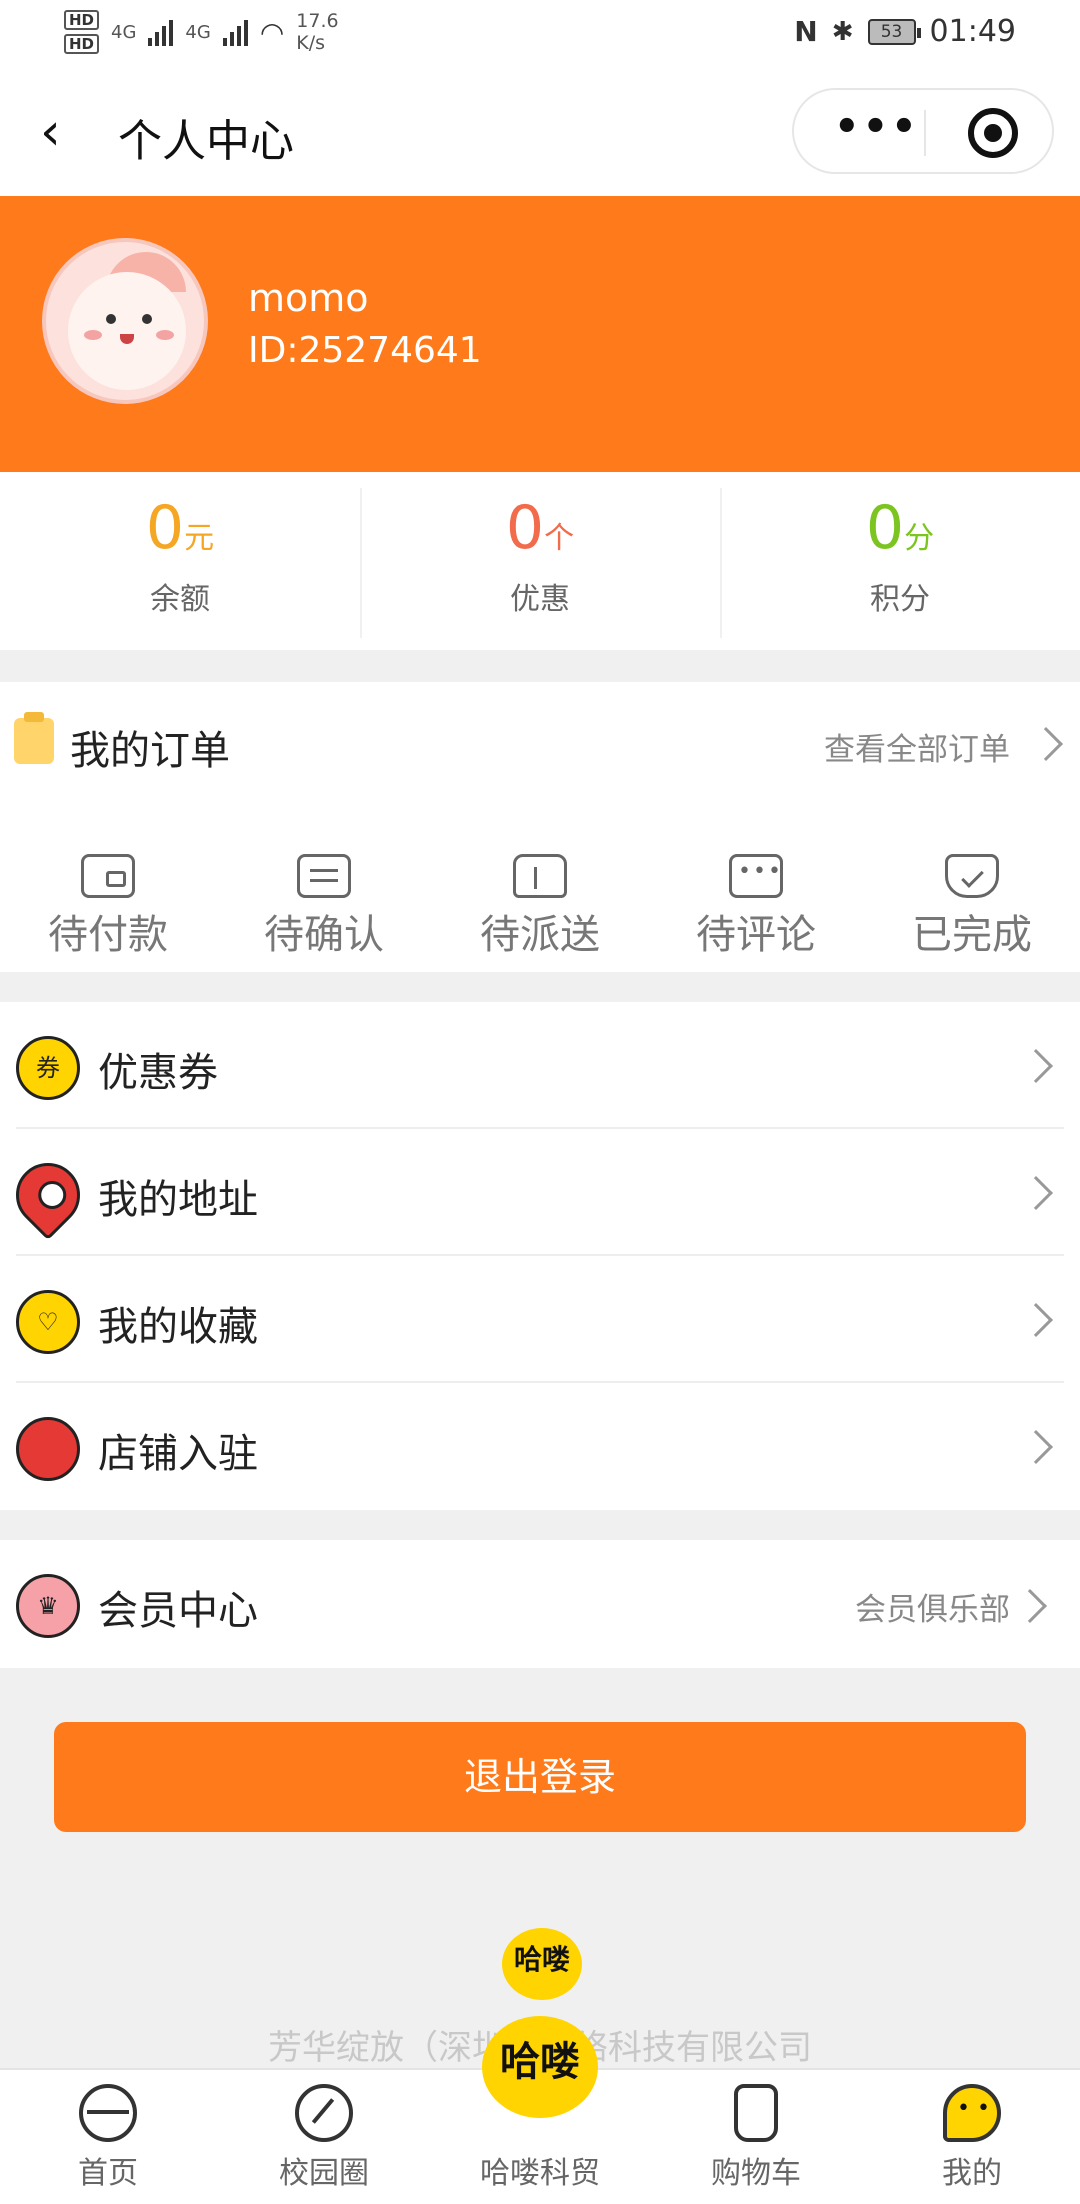 The height and width of the screenshot is (2204, 1080). Describe the element at coordinates (540, 1446) in the screenshot. I see `menu-item-shop-join: 店铺入驻` at that location.